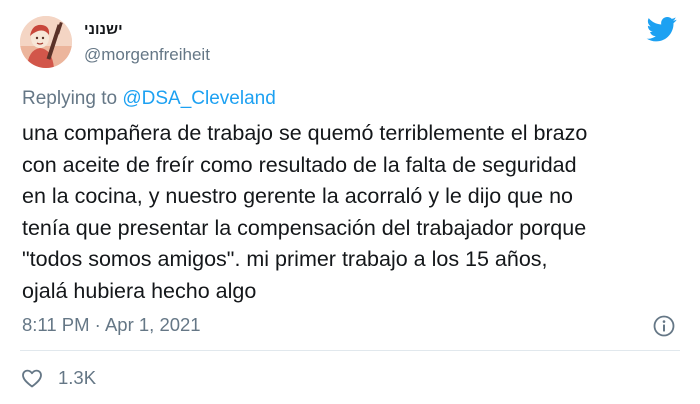 This screenshot has width=700, height=404. I want to click on info-icon, so click(664, 326).